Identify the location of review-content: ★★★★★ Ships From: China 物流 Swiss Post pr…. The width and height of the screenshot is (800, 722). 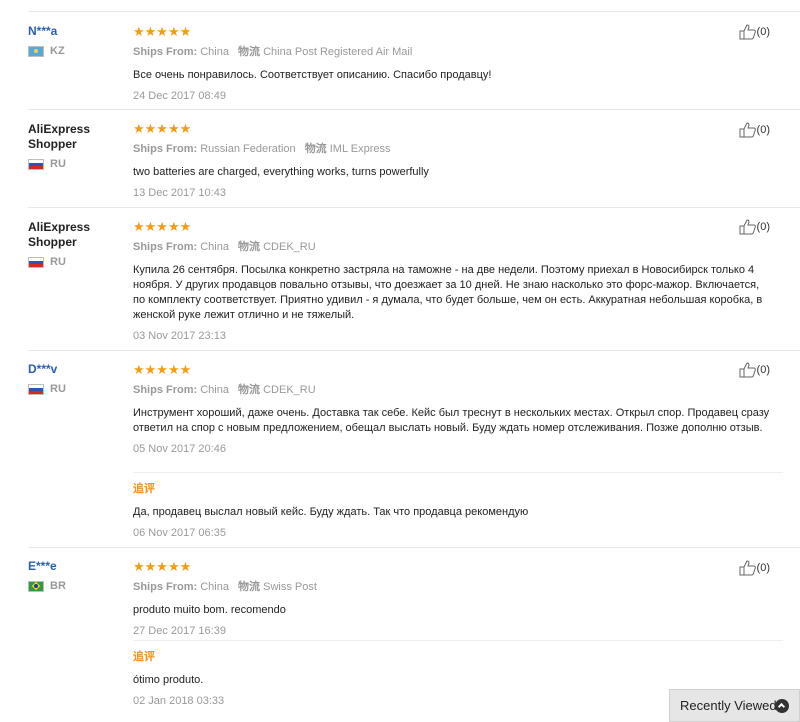
(453, 599).